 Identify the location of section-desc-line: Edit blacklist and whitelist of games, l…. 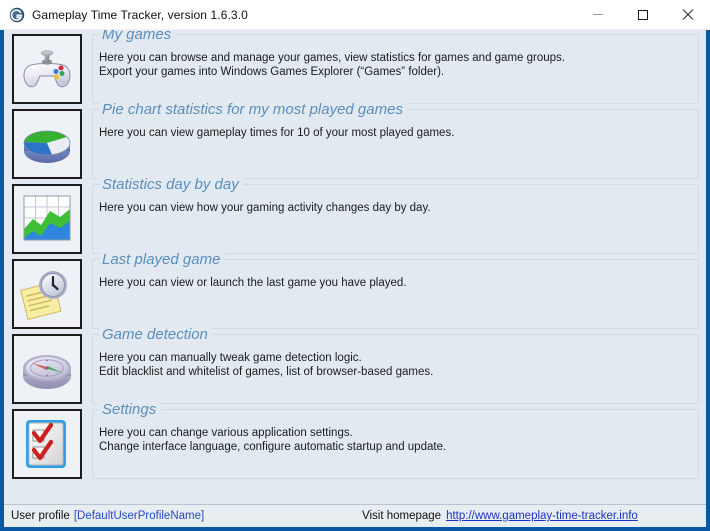
(266, 372).